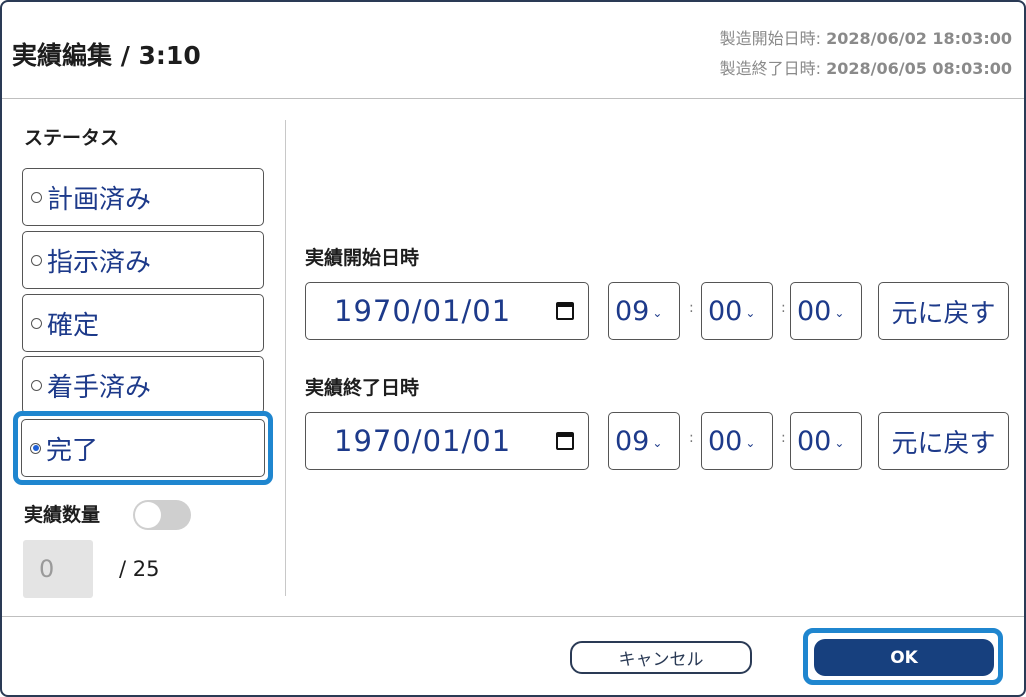 This screenshot has width=1026, height=697. What do you see at coordinates (826, 311) in the screenshot?
I see `actual-start-second-select: 00 ⌄` at bounding box center [826, 311].